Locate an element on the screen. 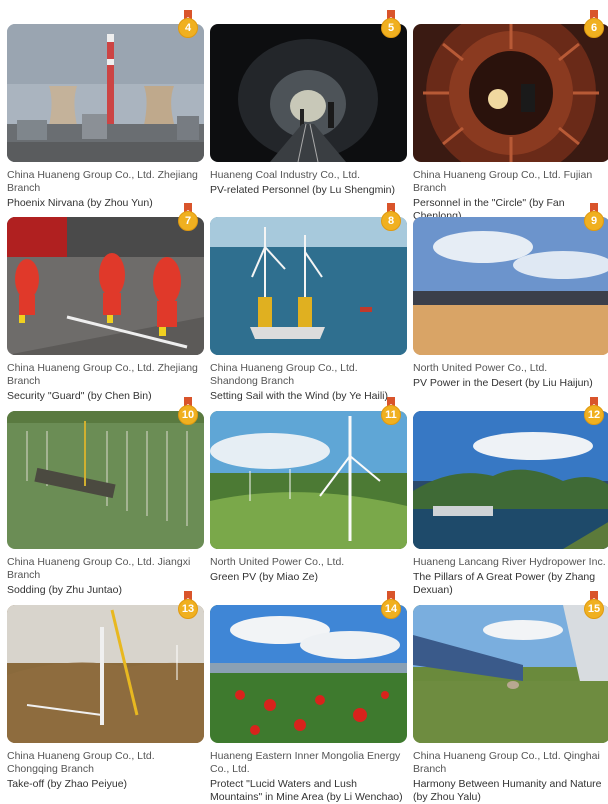 The width and height of the screenshot is (608, 804). photo-title: Setting Sail with the Wind (by Ye Haili) is located at coordinates (299, 396).